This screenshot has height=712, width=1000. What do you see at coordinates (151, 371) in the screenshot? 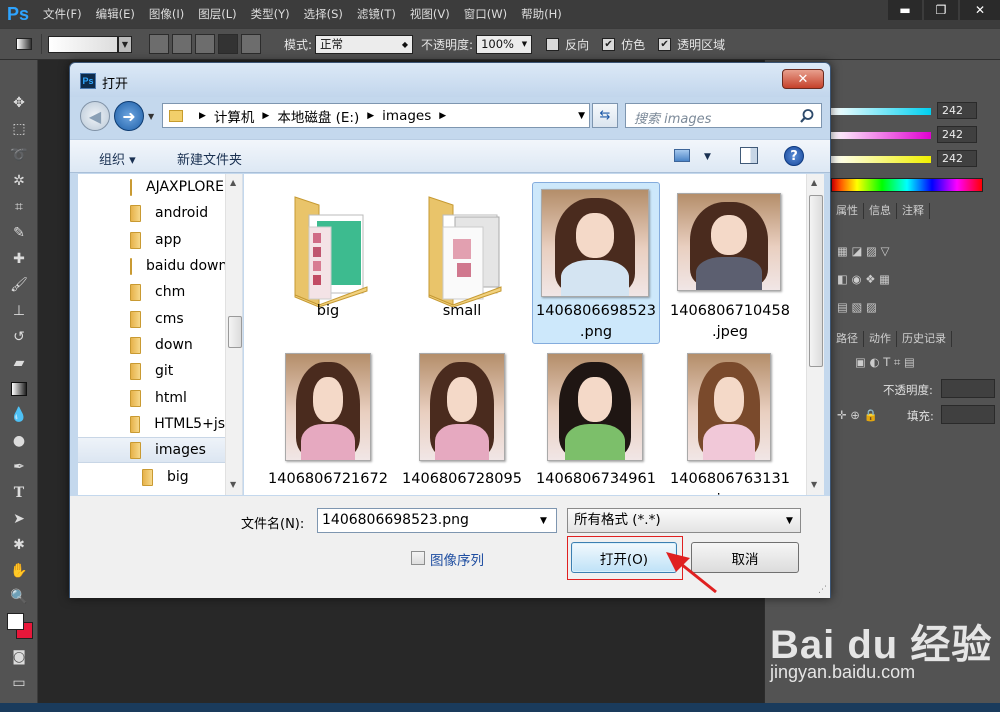
I see `tree-item-git: git` at bounding box center [151, 371].